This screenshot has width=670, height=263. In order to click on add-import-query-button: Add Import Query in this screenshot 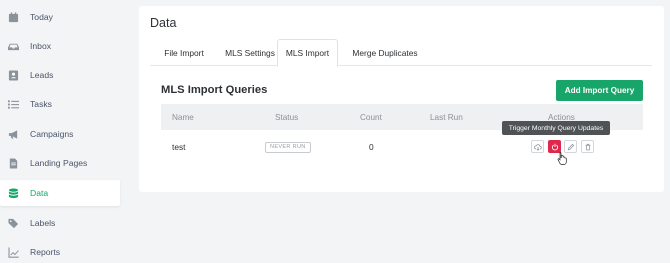, I will do `click(599, 90)`.